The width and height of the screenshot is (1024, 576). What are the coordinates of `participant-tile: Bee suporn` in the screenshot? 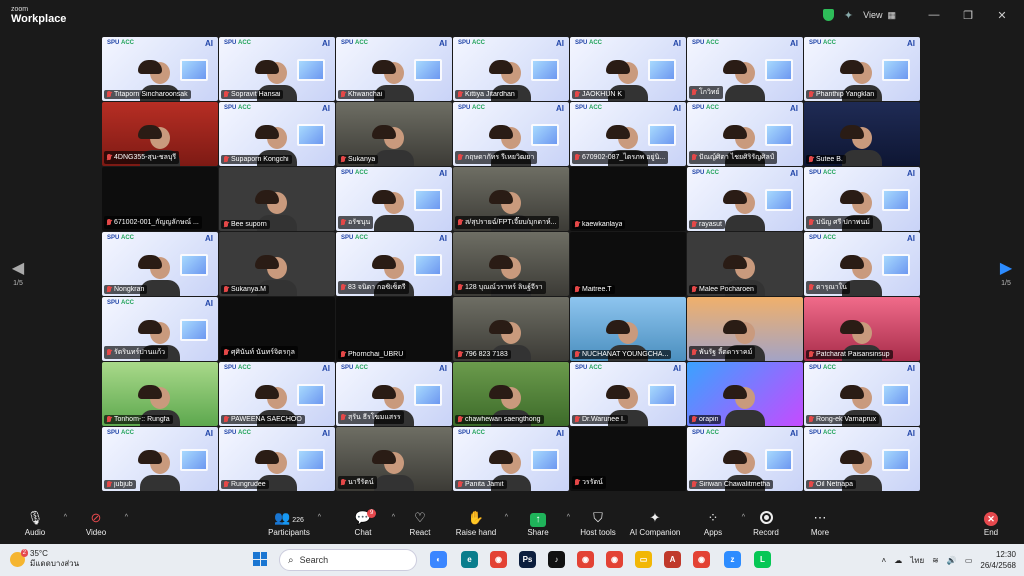 It's located at (277, 199).